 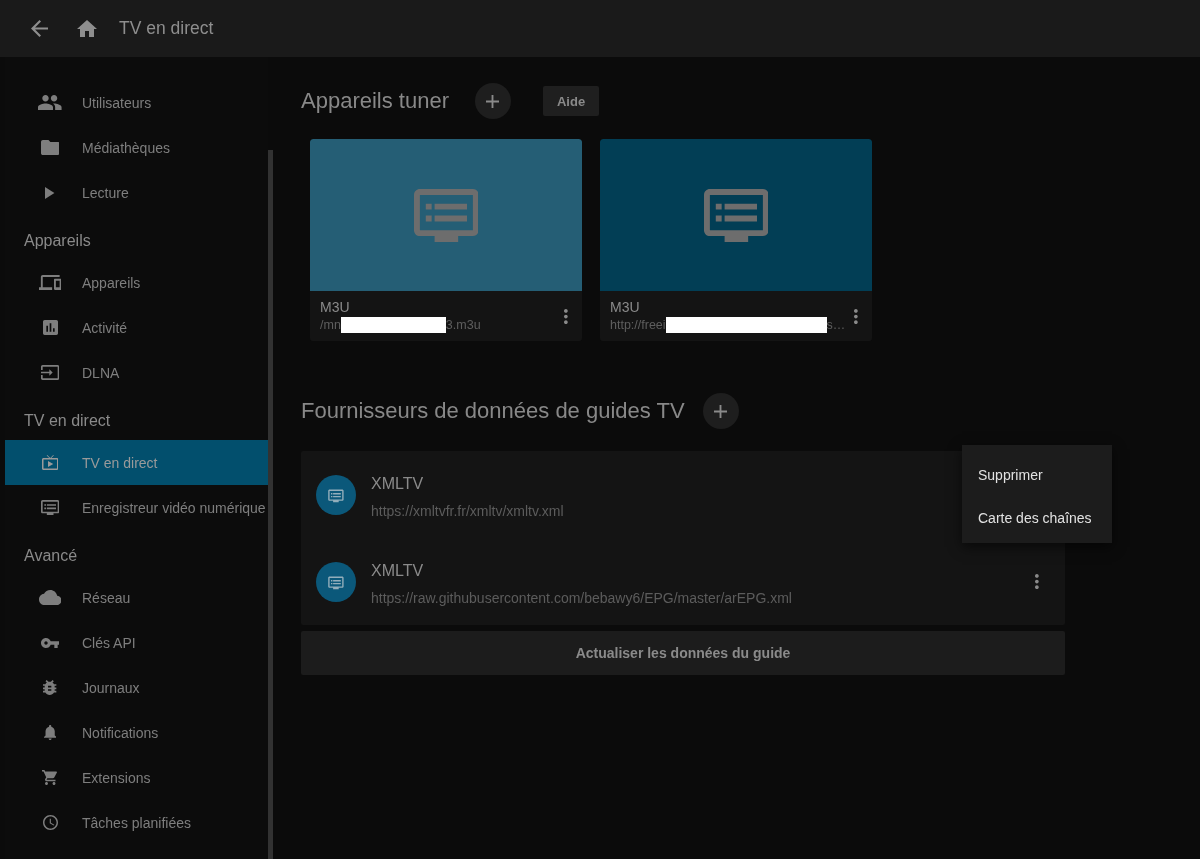 What do you see at coordinates (136, 597) in the screenshot?
I see `sidebar-item: Réseau` at bounding box center [136, 597].